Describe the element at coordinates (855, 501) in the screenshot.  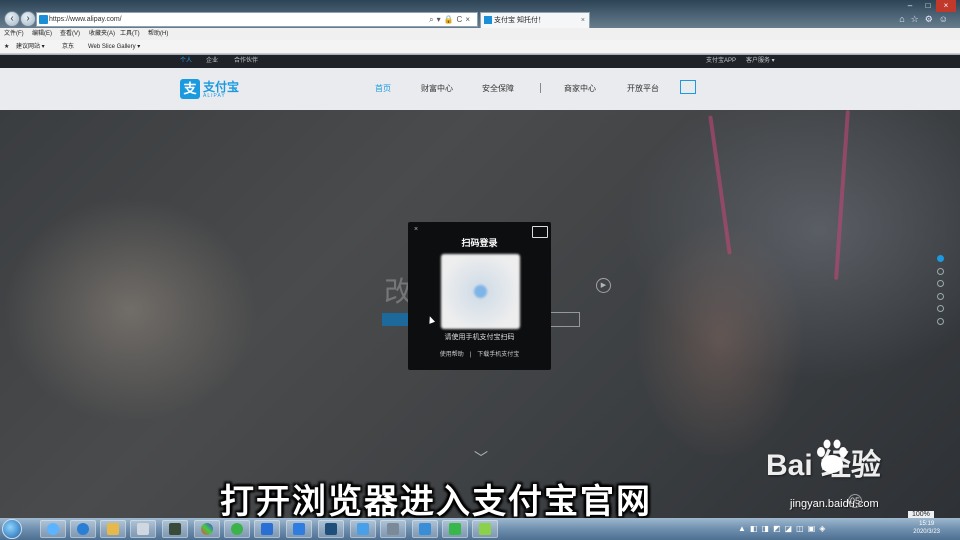
I see `status-counter: 05` at that location.